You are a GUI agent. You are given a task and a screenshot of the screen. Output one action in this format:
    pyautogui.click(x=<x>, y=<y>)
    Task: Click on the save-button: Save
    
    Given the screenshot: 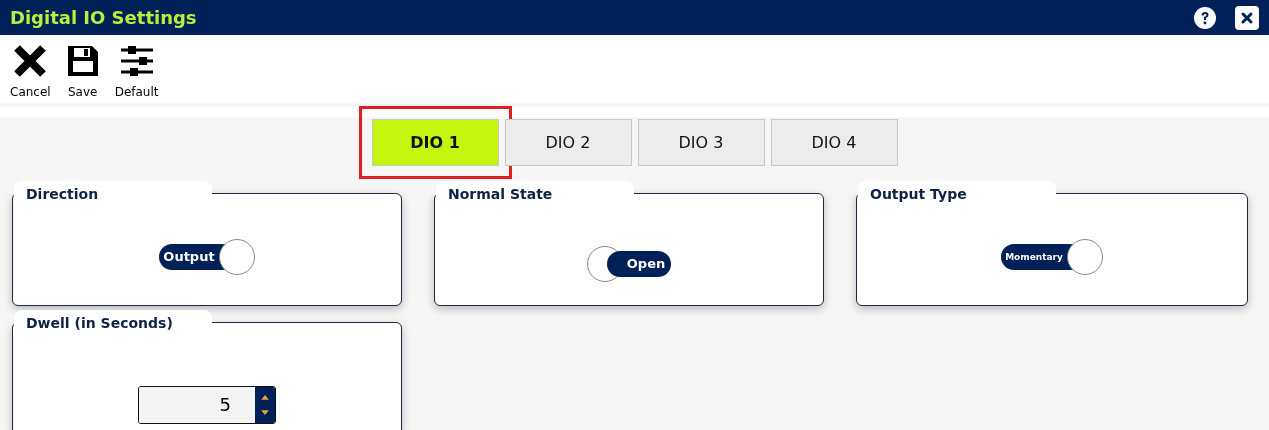 What is the action you would take?
    pyautogui.click(x=82, y=72)
    